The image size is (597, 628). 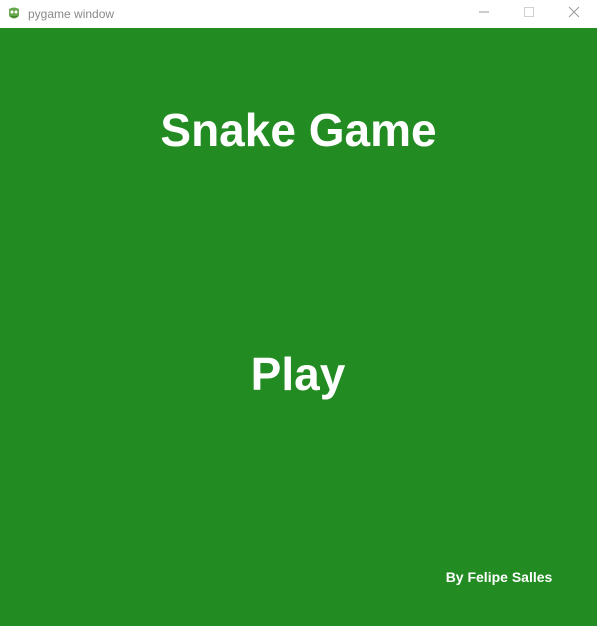 I want to click on close-button, so click(x=574, y=14).